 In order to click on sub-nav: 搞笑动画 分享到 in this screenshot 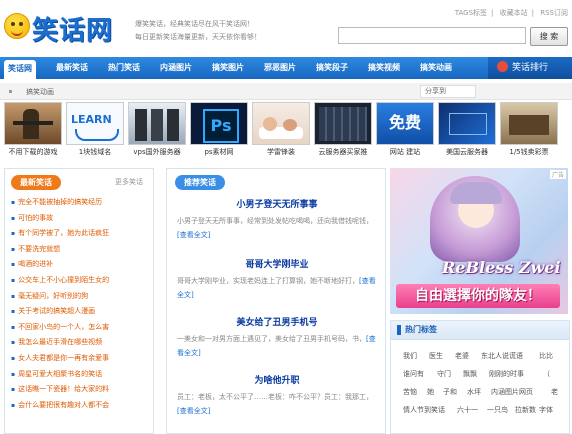, I will do `click(286, 91)`.